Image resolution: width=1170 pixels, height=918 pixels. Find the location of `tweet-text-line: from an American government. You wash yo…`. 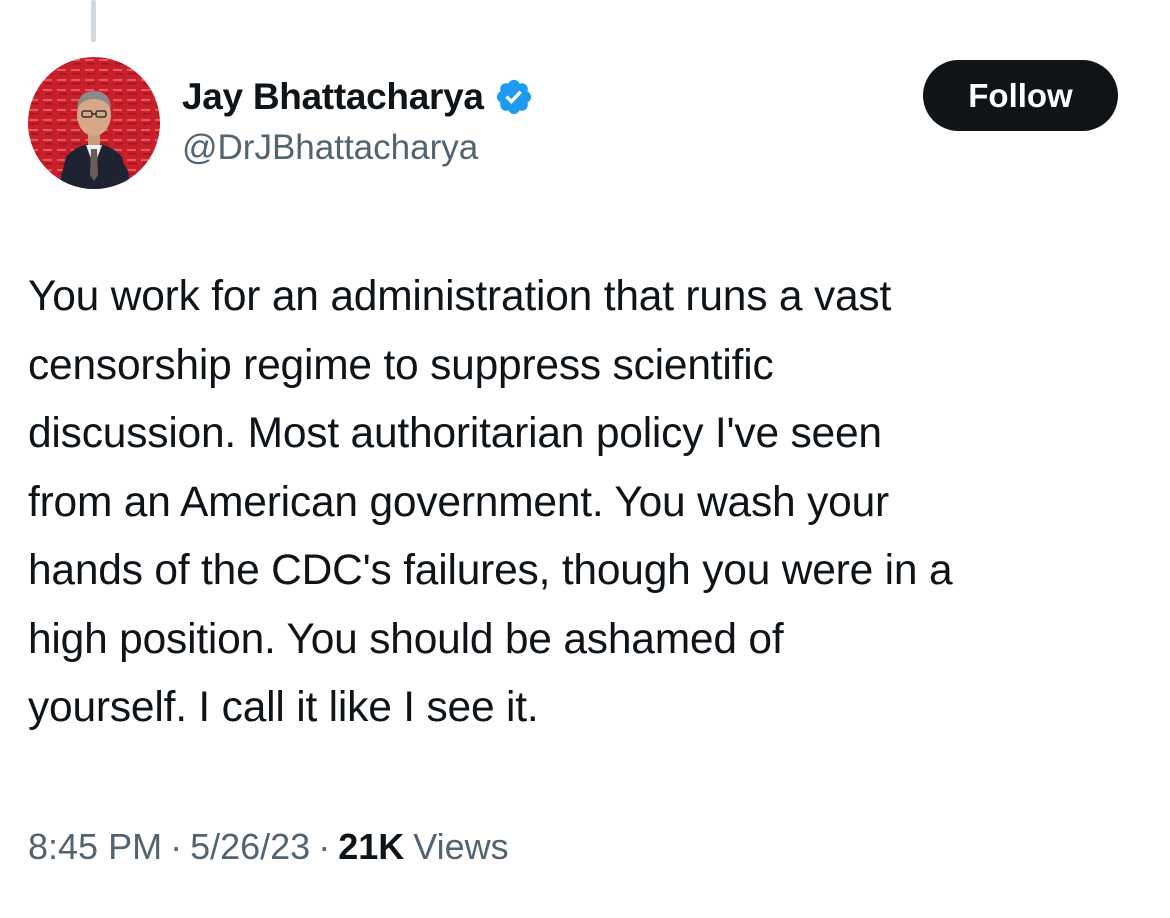

tweet-text-line: from an American government. You wash yo… is located at coordinates (458, 502).